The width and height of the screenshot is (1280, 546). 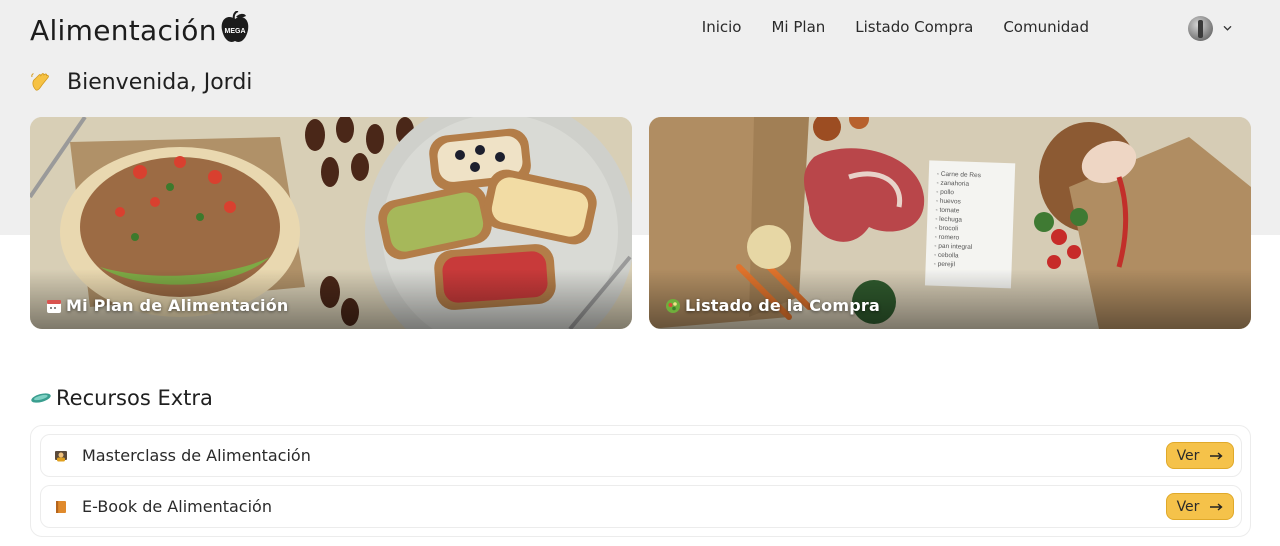 I want to click on shopping-note-line: - brocoli, so click(x=946, y=229).